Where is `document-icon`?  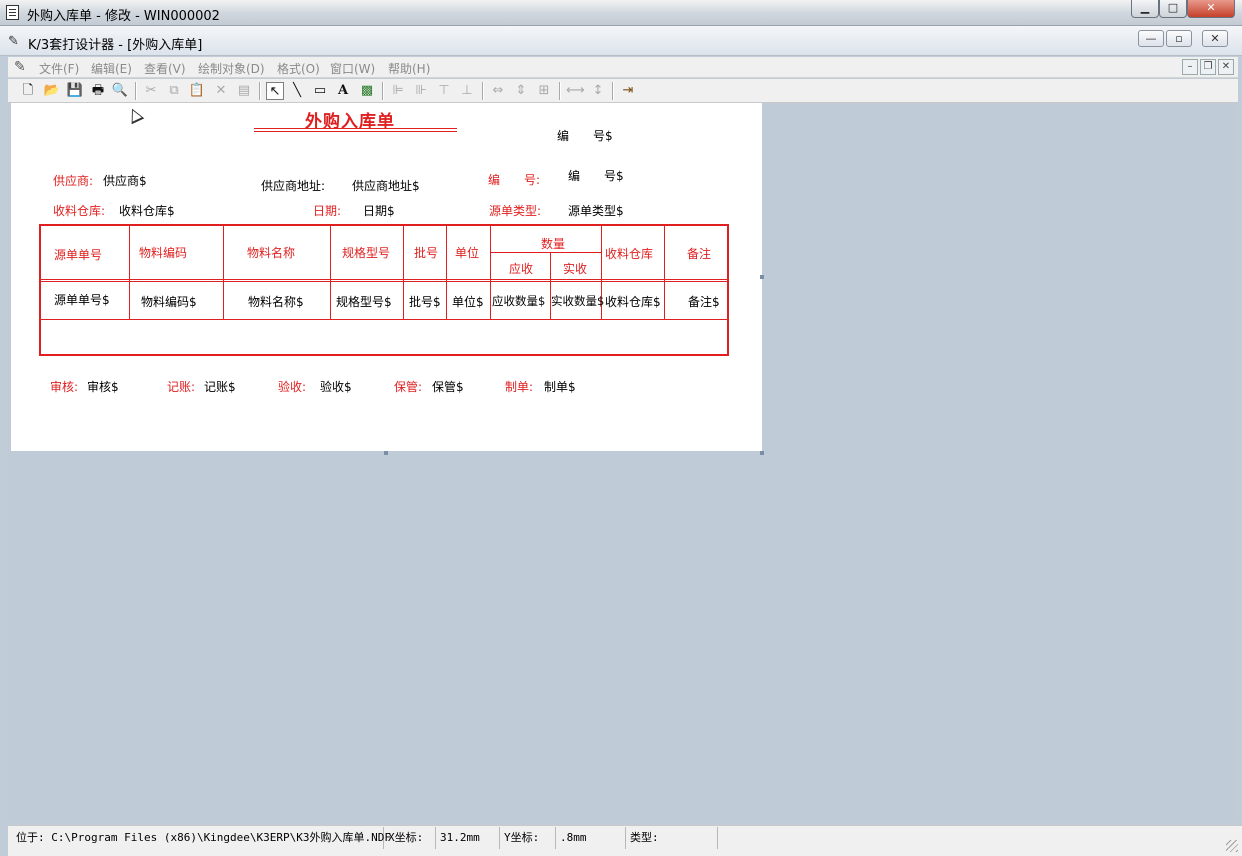
document-icon is located at coordinates (12, 12).